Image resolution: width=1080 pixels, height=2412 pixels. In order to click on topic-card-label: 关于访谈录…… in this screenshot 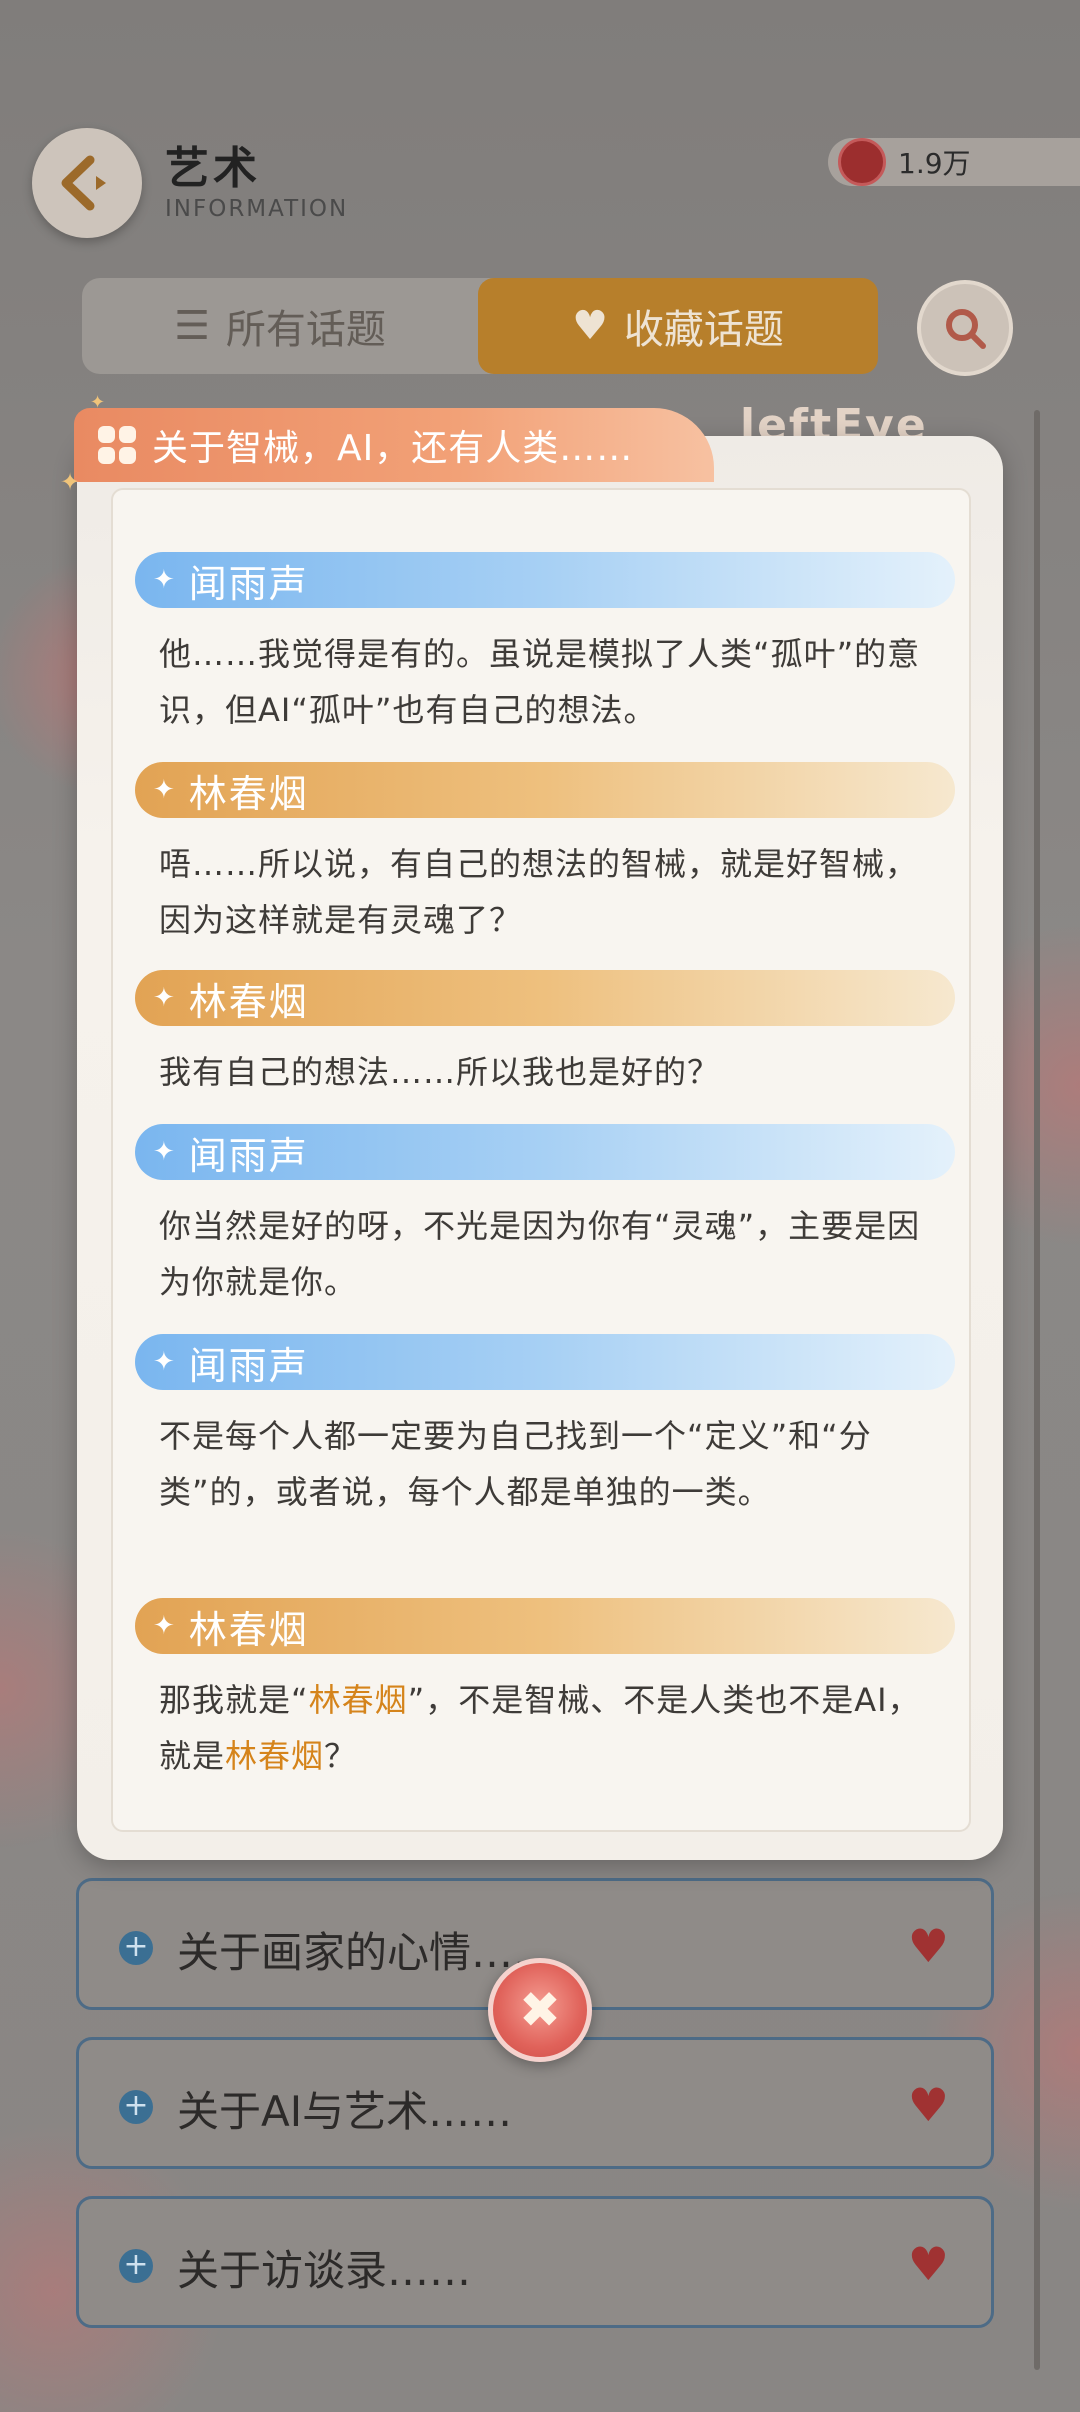, I will do `click(324, 2270)`.